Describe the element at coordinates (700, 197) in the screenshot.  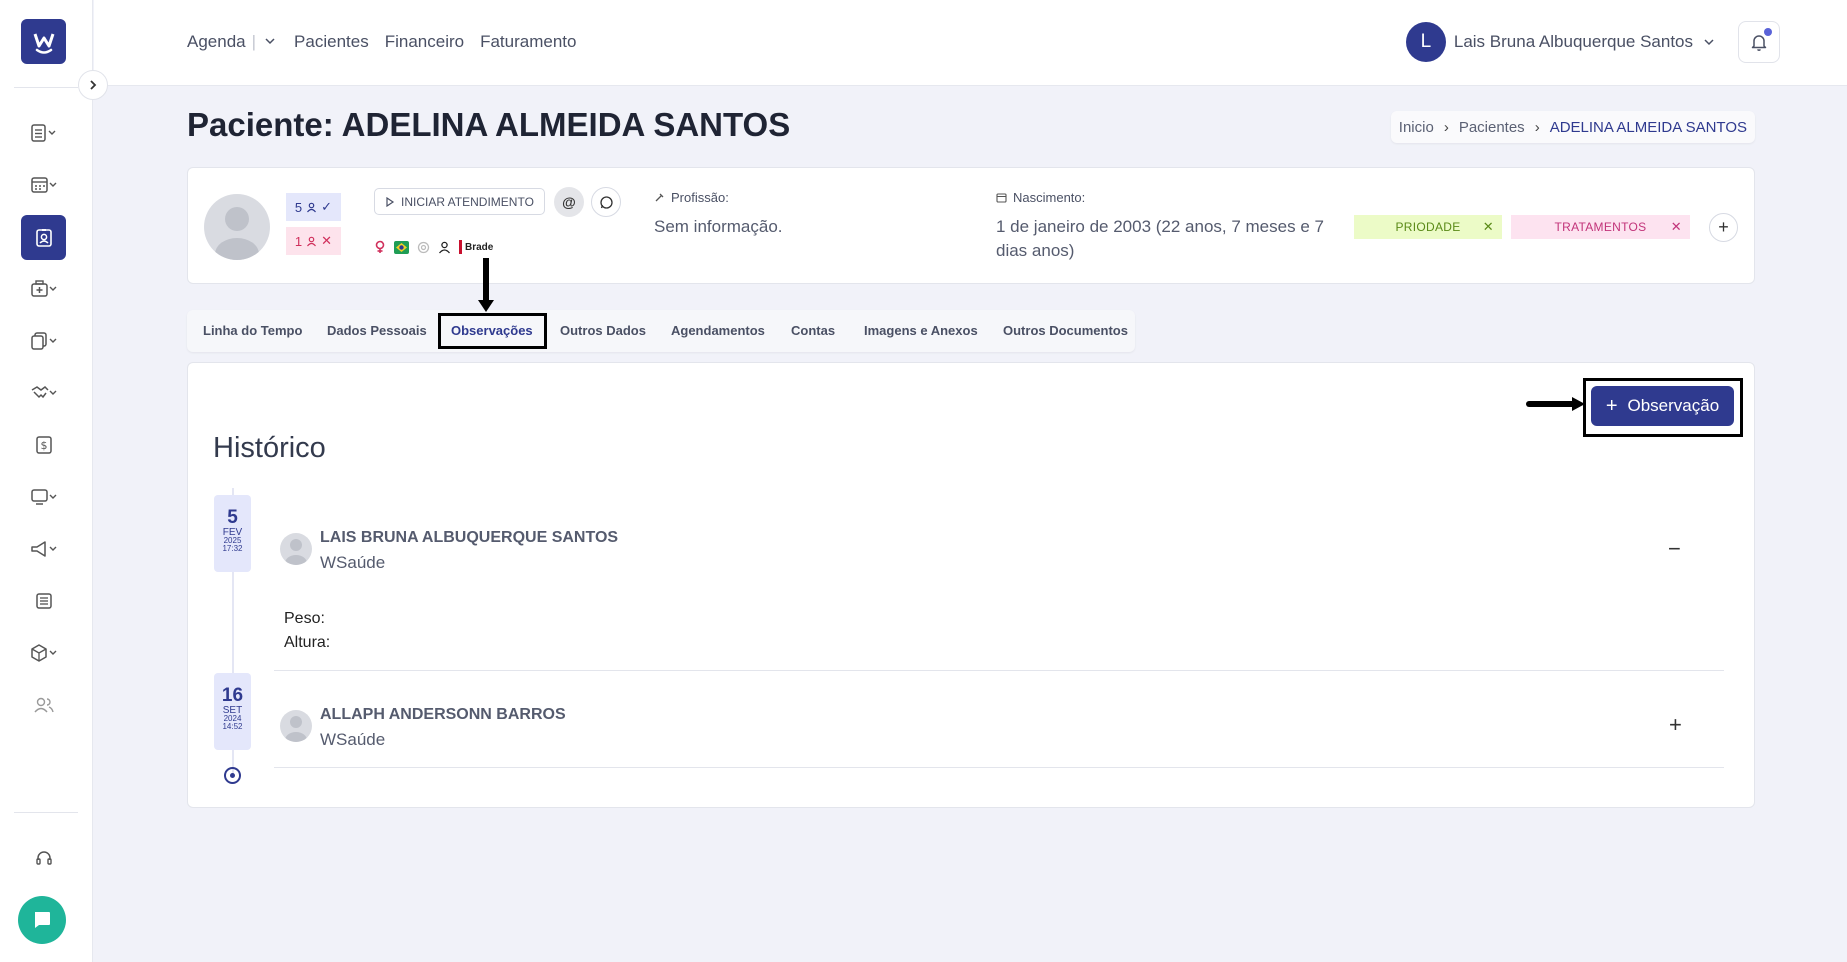
I see `profession-label-text: Profissão:` at that location.